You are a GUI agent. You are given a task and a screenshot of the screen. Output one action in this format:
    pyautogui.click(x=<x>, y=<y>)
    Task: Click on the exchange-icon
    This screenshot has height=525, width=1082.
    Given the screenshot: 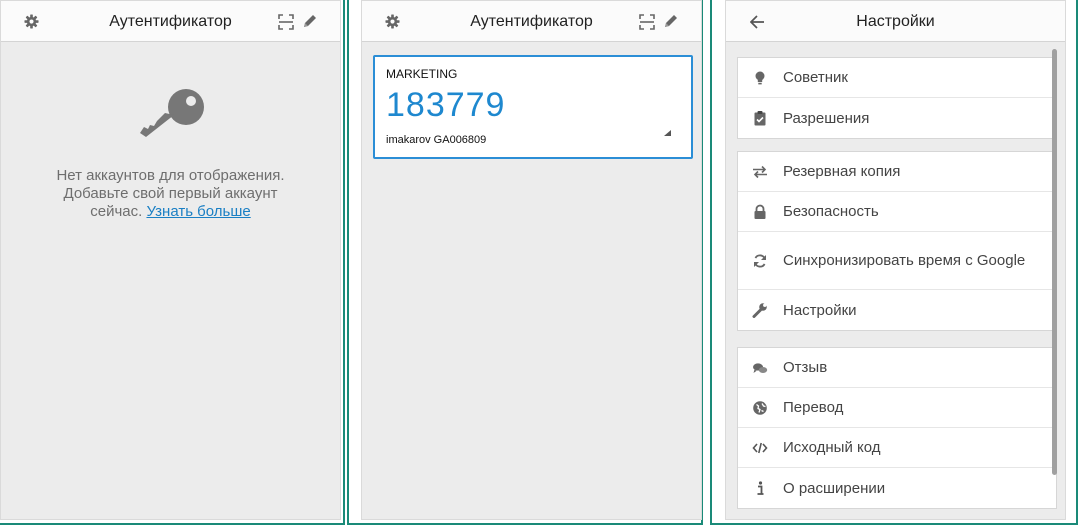 What is the action you would take?
    pyautogui.click(x=760, y=171)
    